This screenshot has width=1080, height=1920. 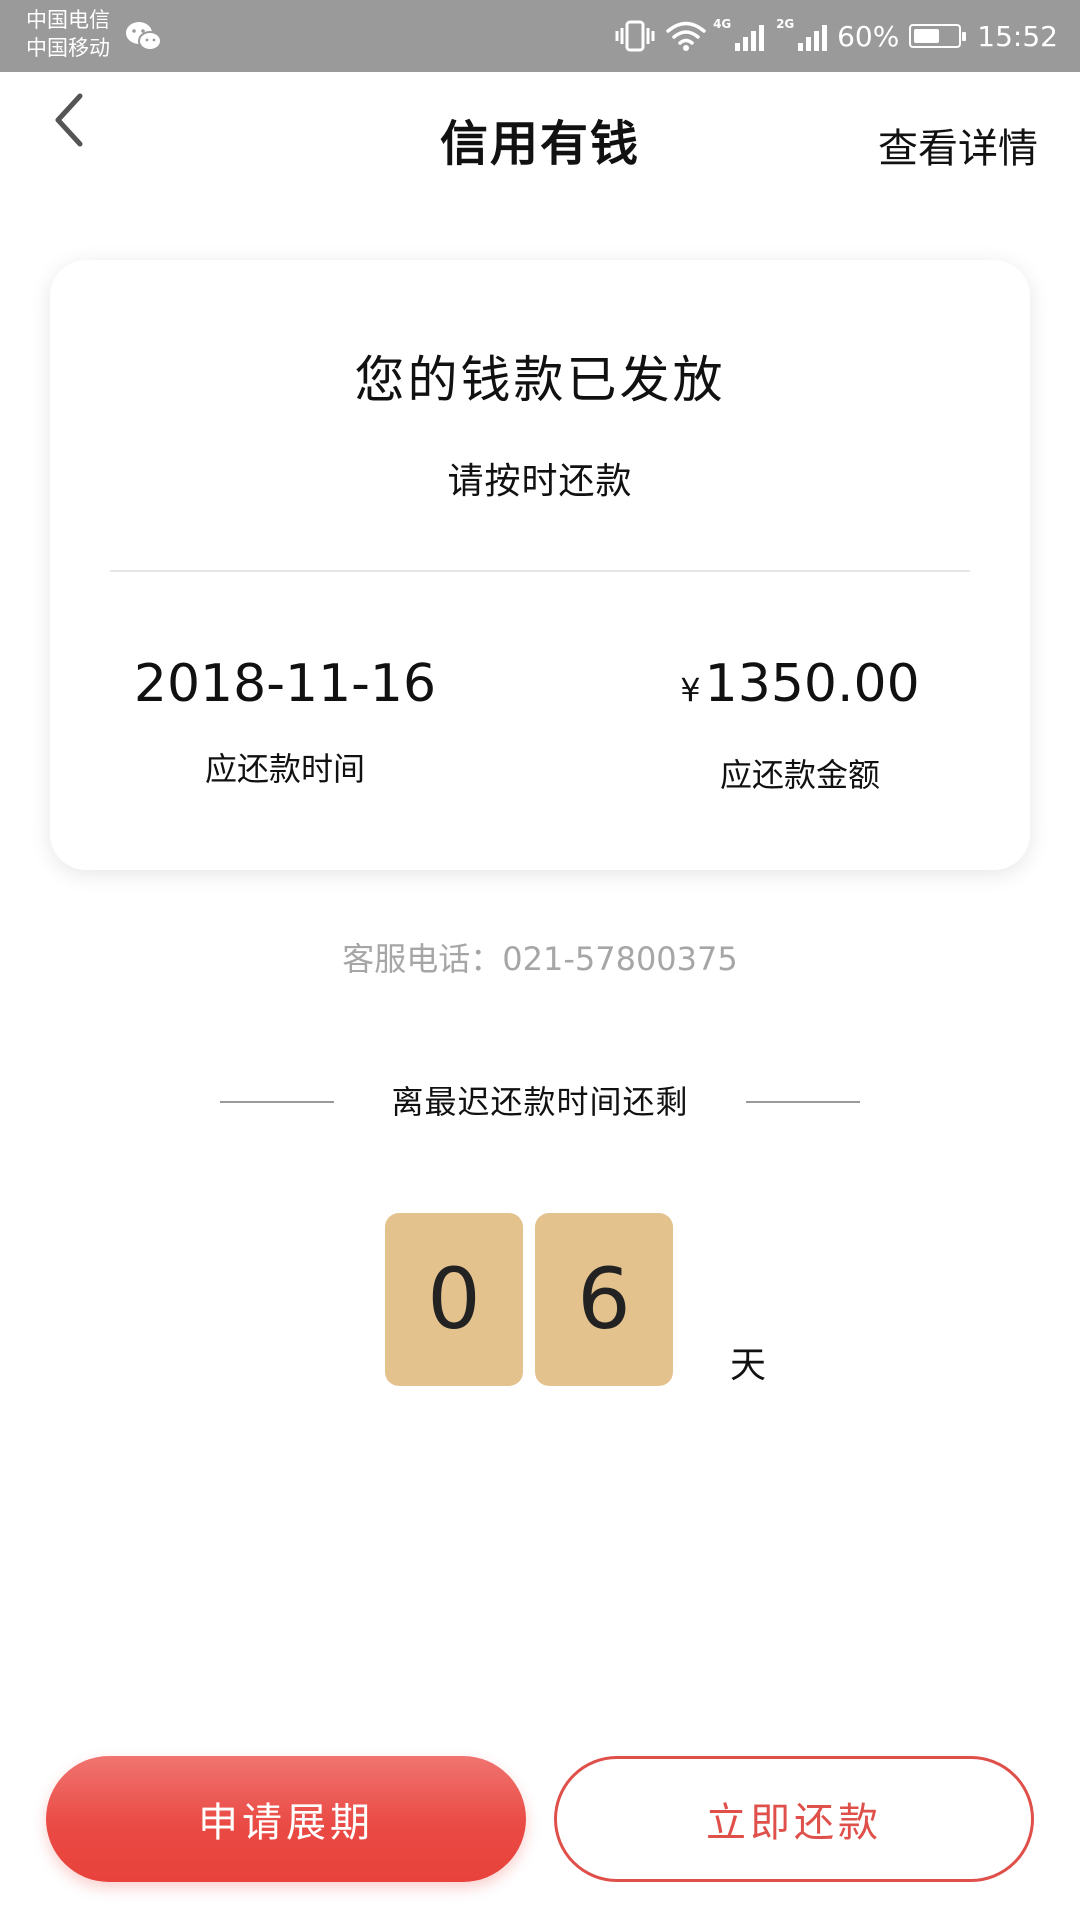 What do you see at coordinates (958, 145) in the screenshot?
I see `view-details-link: 查看详情` at bounding box center [958, 145].